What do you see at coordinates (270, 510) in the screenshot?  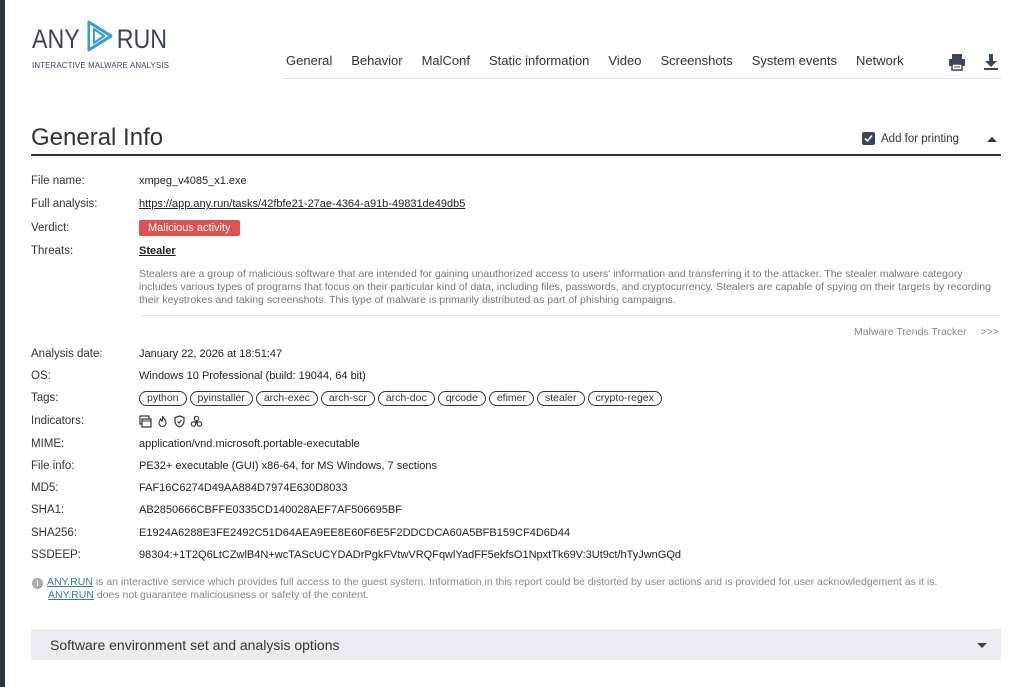 I see `sha1-value: AB2850666CBFFE0335CD140028AEF7AF506695BF` at bounding box center [270, 510].